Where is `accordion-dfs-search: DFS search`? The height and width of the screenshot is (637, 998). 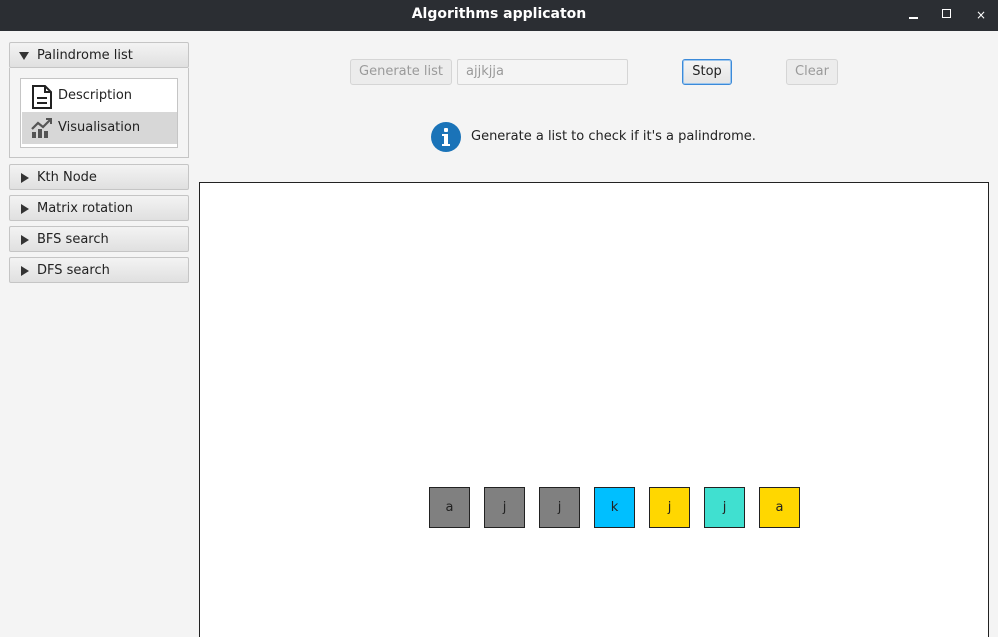
accordion-dfs-search: DFS search is located at coordinates (99, 270).